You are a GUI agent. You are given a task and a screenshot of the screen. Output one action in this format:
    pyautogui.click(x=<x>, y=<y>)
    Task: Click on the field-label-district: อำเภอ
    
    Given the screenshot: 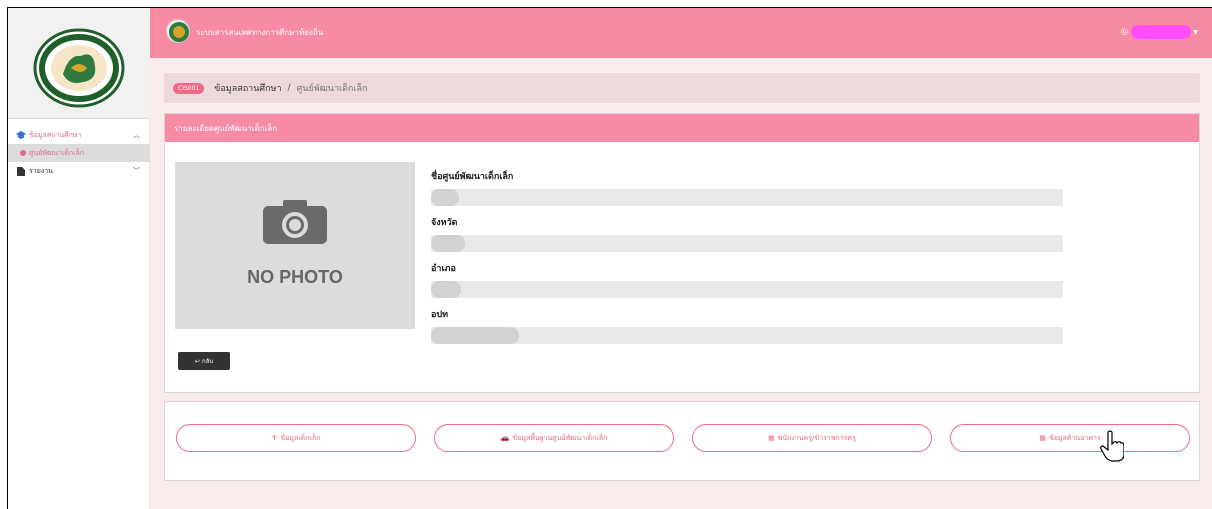 What is the action you would take?
    pyautogui.click(x=443, y=269)
    